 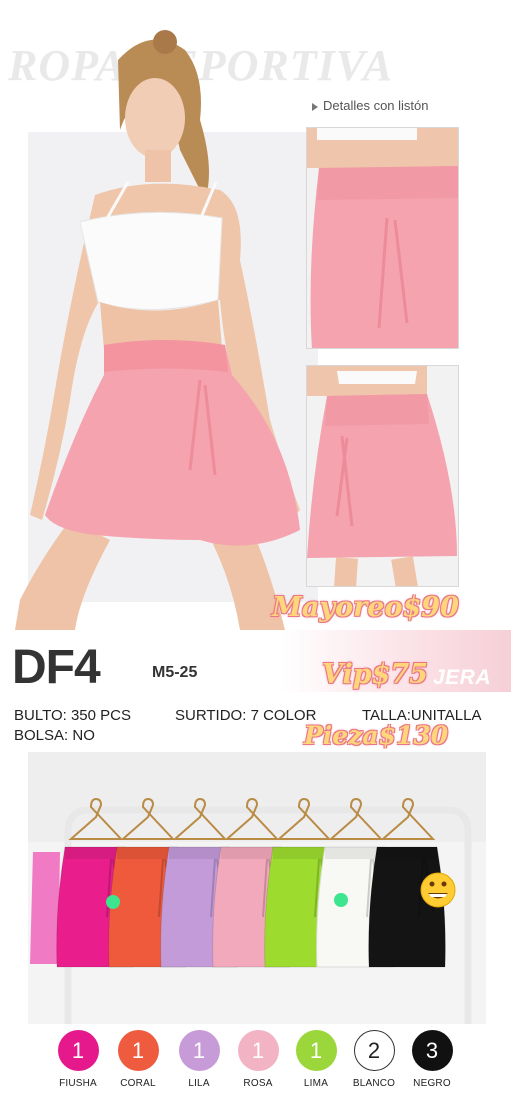 I want to click on product-sizes: M5-25, so click(x=175, y=672).